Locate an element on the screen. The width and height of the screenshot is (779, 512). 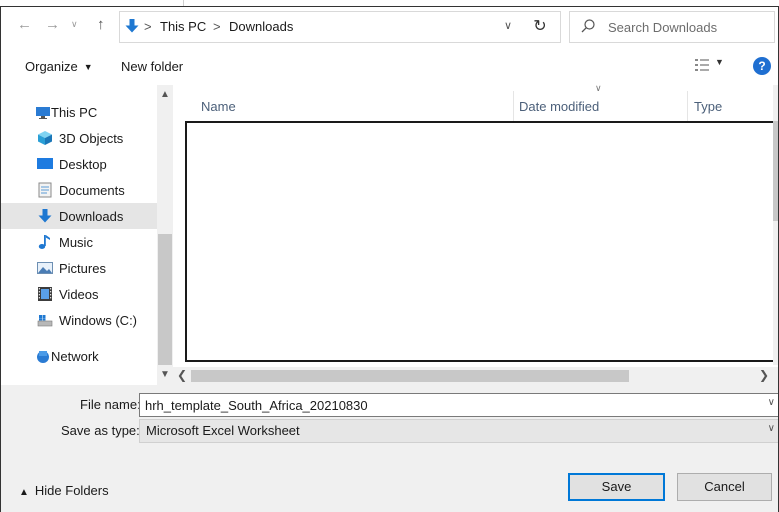
organize-menu-button: Organize ▼ is located at coordinates (59, 66).